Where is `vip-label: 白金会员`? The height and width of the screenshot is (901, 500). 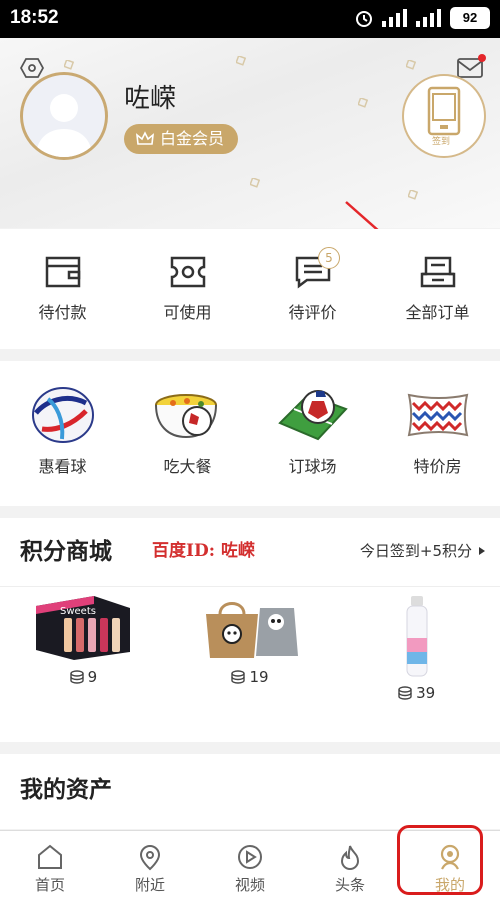
vip-label: 白金会员 is located at coordinates (192, 138).